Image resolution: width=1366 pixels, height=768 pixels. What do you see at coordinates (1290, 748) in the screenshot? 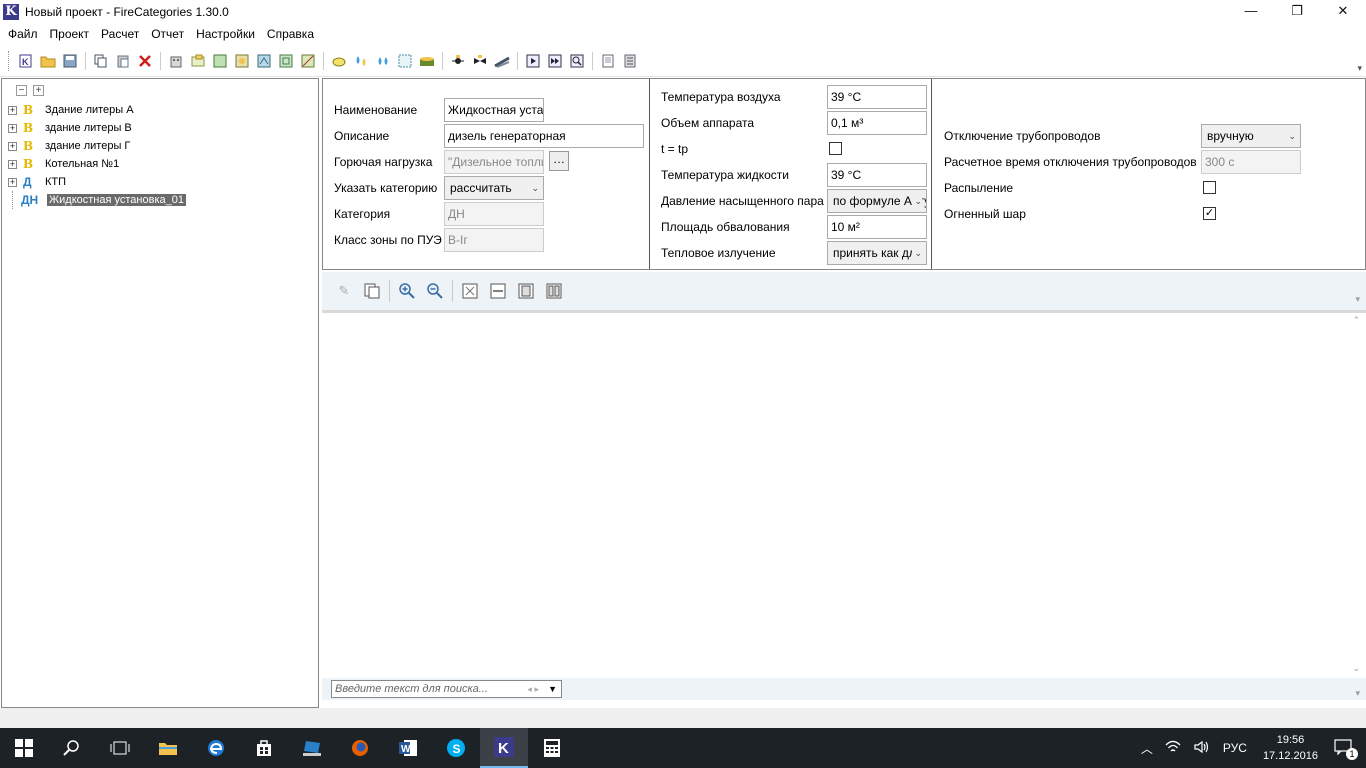
I see `clock: 19:56 17.12.2016` at bounding box center [1290, 748].